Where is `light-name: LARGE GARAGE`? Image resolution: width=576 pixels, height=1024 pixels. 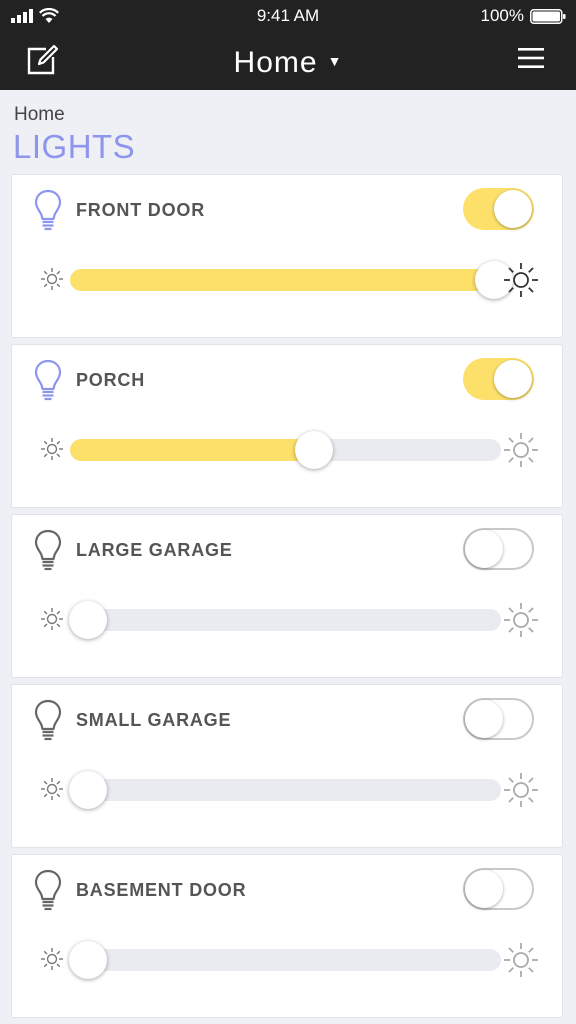 light-name: LARGE GARAGE is located at coordinates (154, 550).